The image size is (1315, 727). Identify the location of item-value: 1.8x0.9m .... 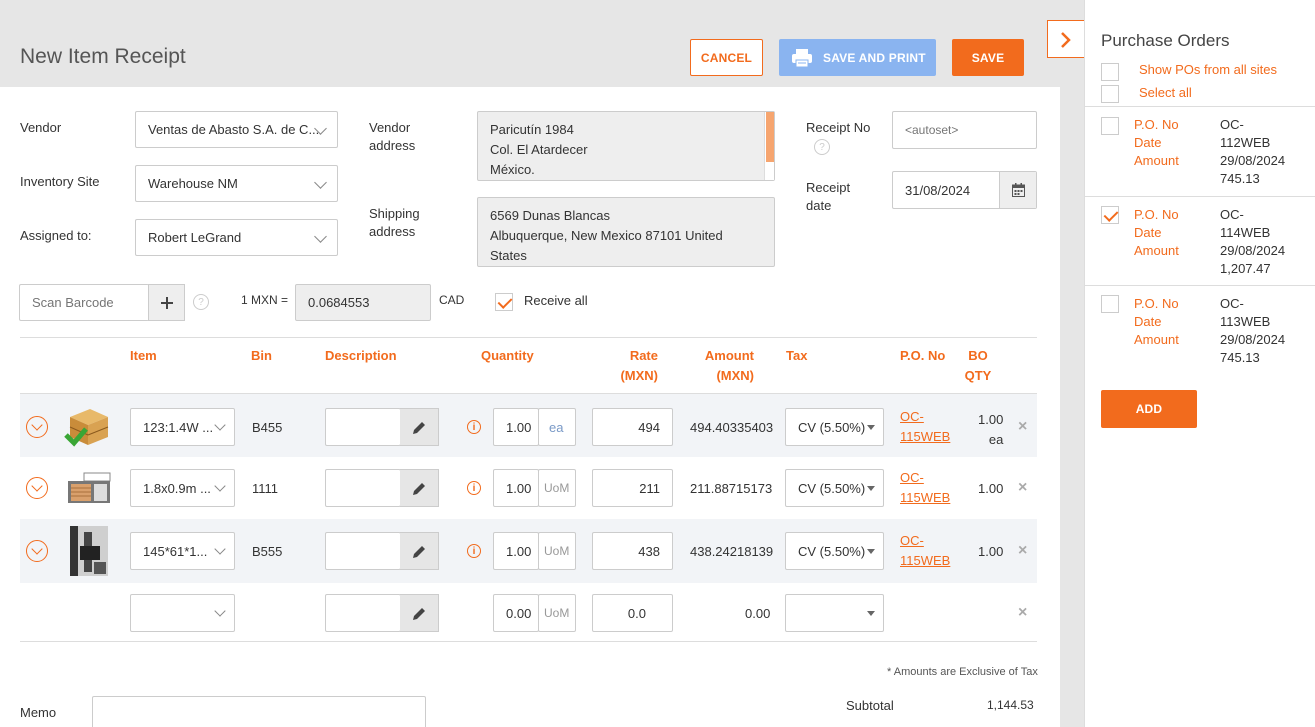
(177, 488).